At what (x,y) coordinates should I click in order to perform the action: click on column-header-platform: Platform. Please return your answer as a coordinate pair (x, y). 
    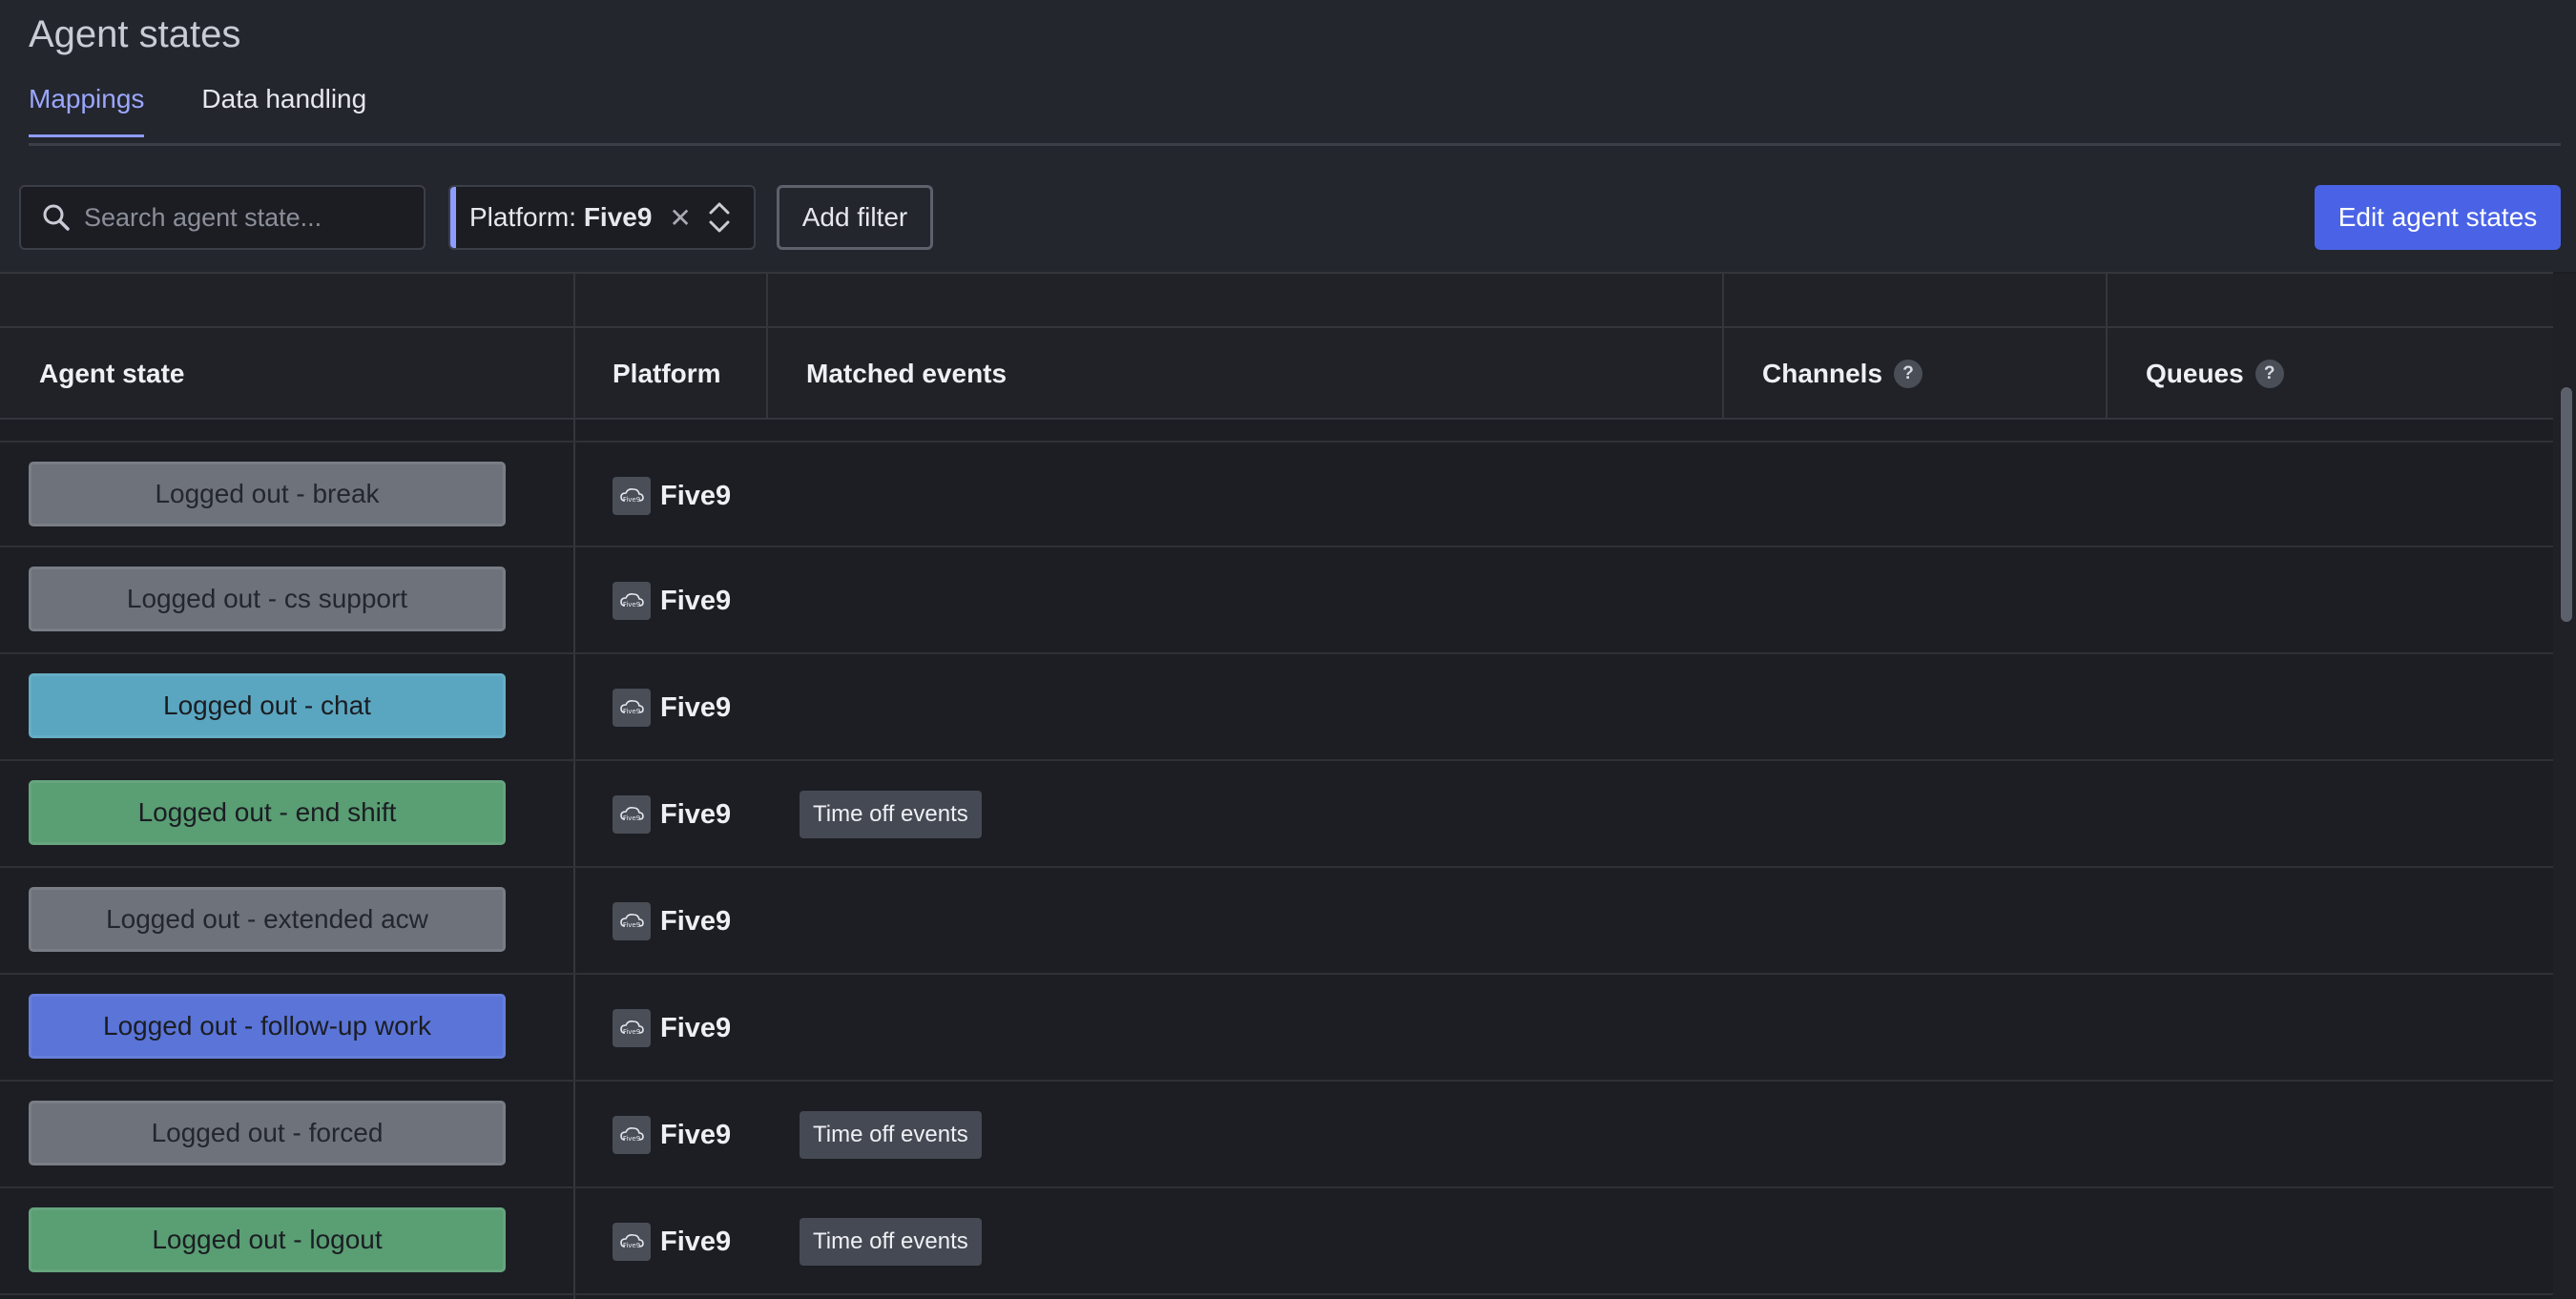
    Looking at the image, I should click on (667, 374).